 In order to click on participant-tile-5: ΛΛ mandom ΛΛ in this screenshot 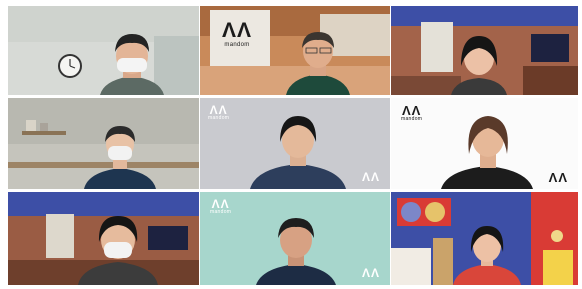, I will do `click(295, 143)`.